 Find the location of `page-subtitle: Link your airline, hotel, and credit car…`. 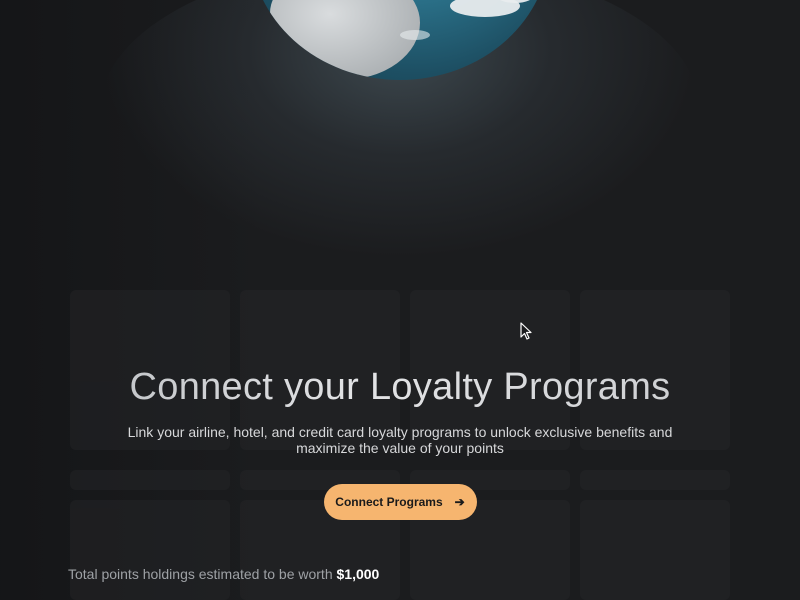

page-subtitle: Link your airline, hotel, and credit car… is located at coordinates (400, 440).